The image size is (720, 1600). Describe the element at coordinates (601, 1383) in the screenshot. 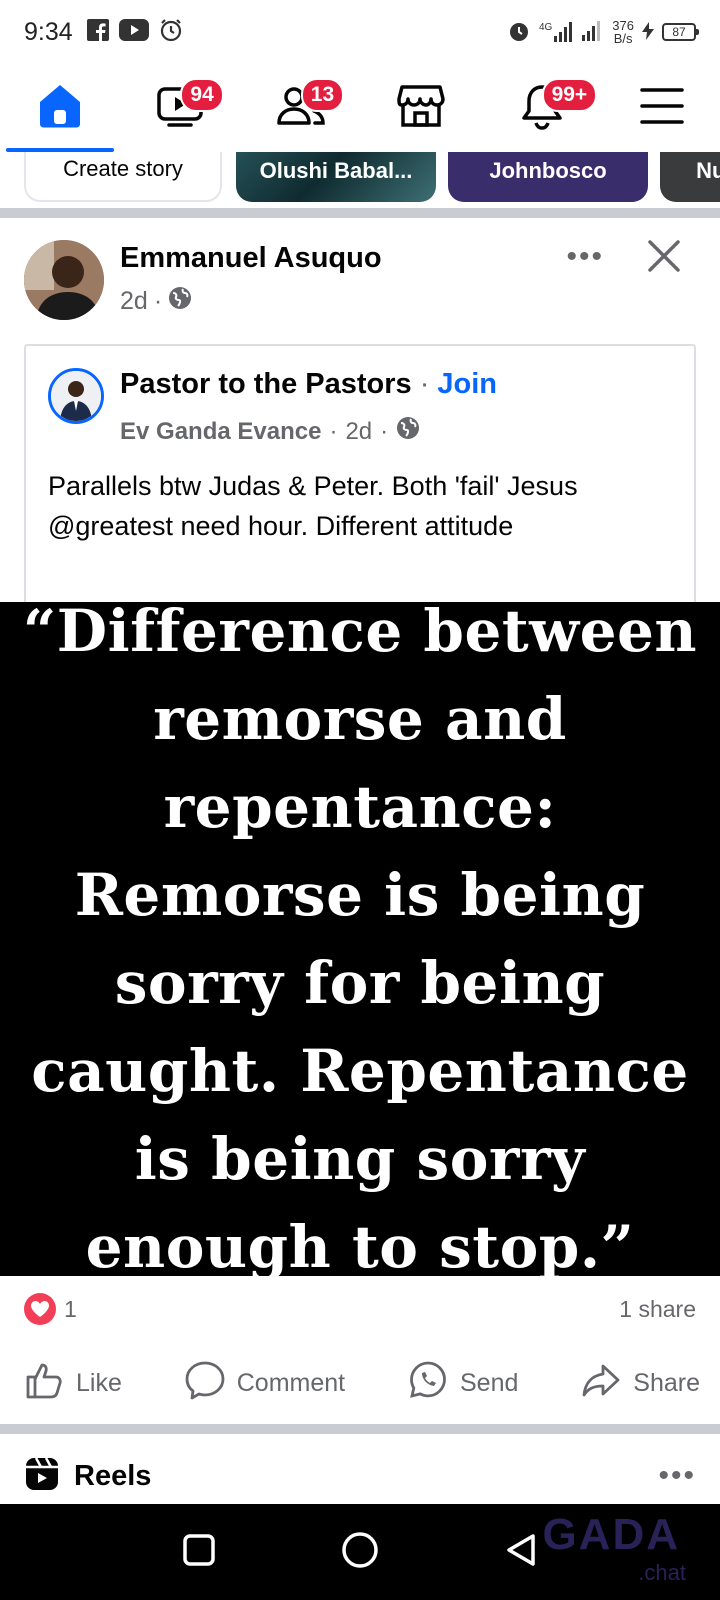

I see `share-arrow-icon` at that location.